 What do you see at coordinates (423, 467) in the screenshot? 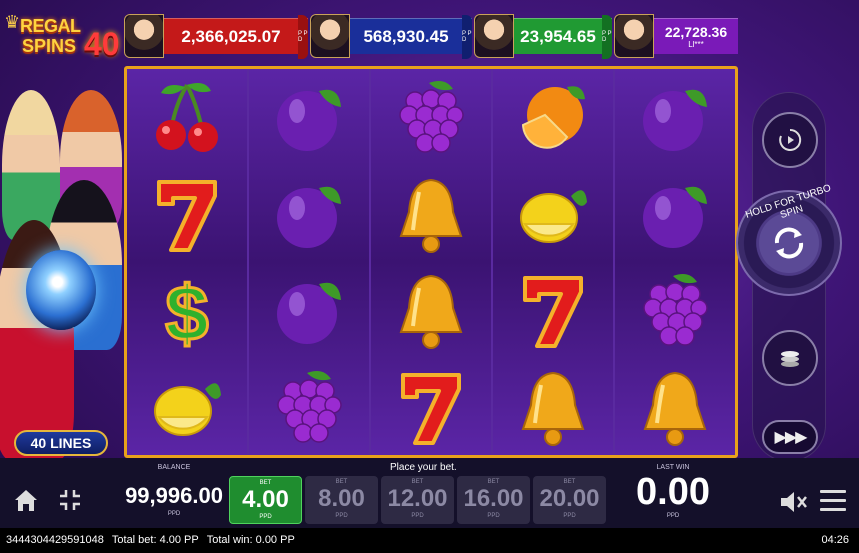
I see `place-bet-hint: Place your bet.` at bounding box center [423, 467].